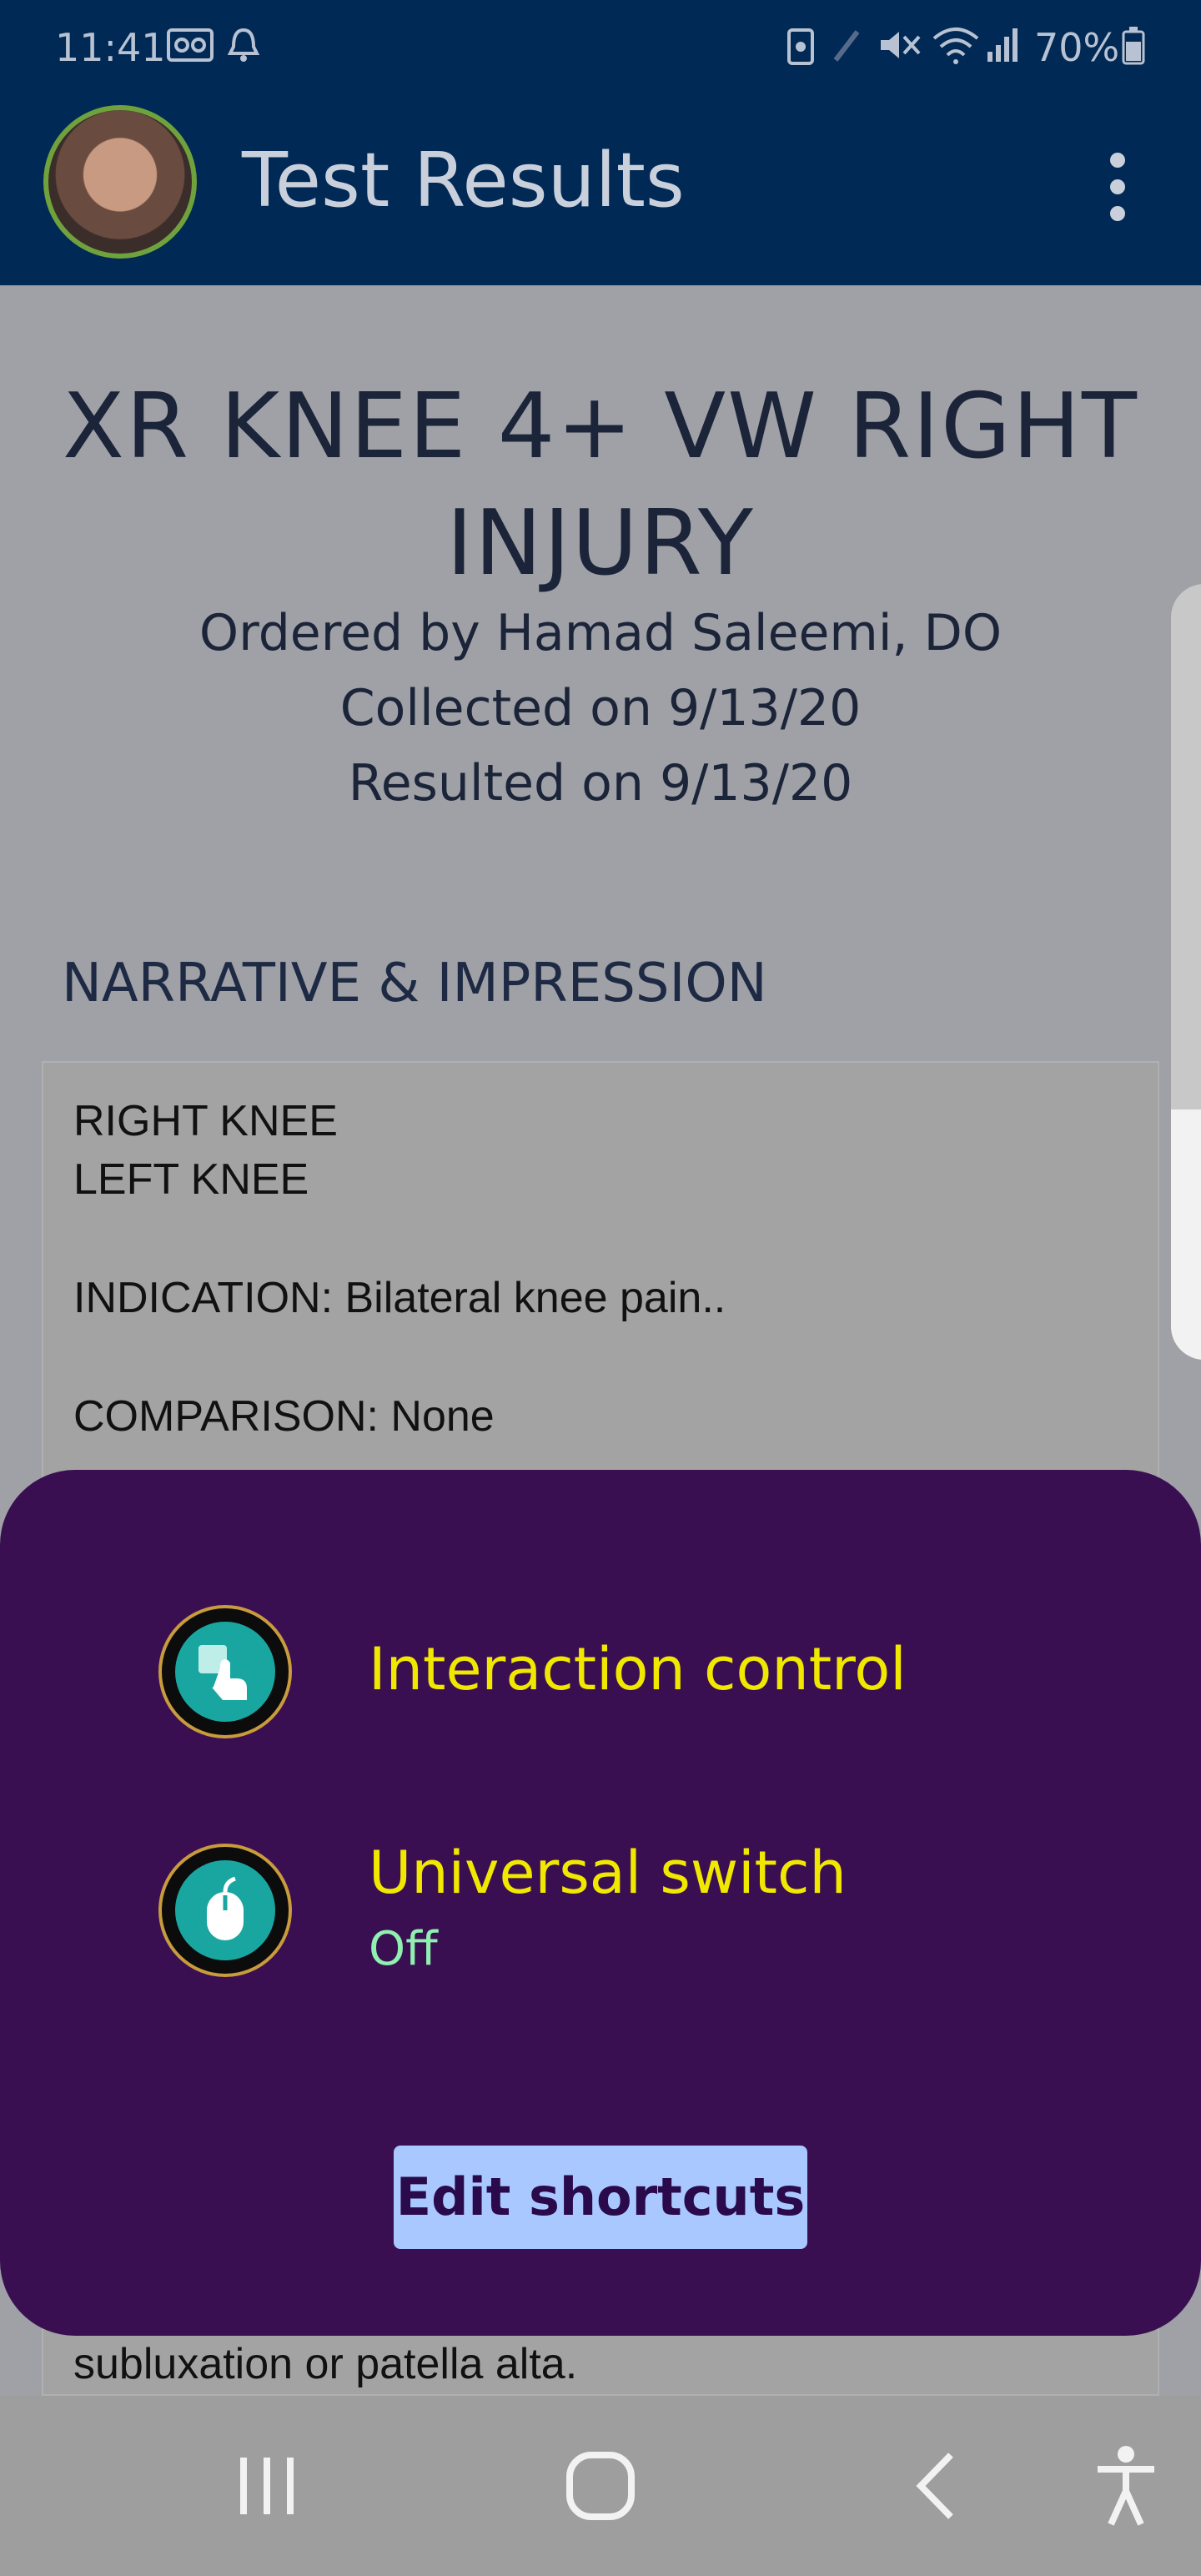  I want to click on recents-icon, so click(267, 2486).